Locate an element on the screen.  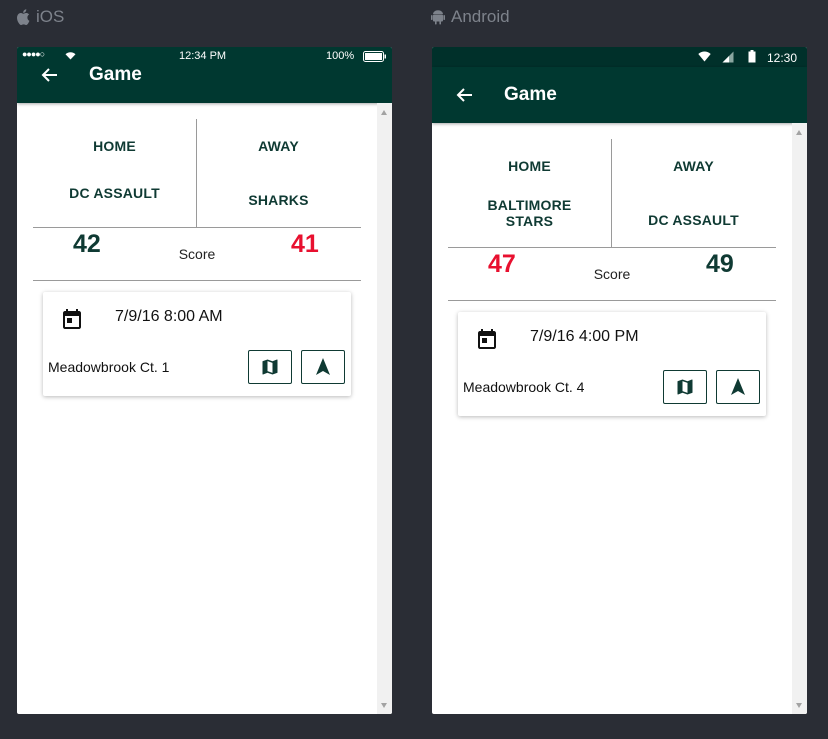
ios-directions-button is located at coordinates (323, 367).